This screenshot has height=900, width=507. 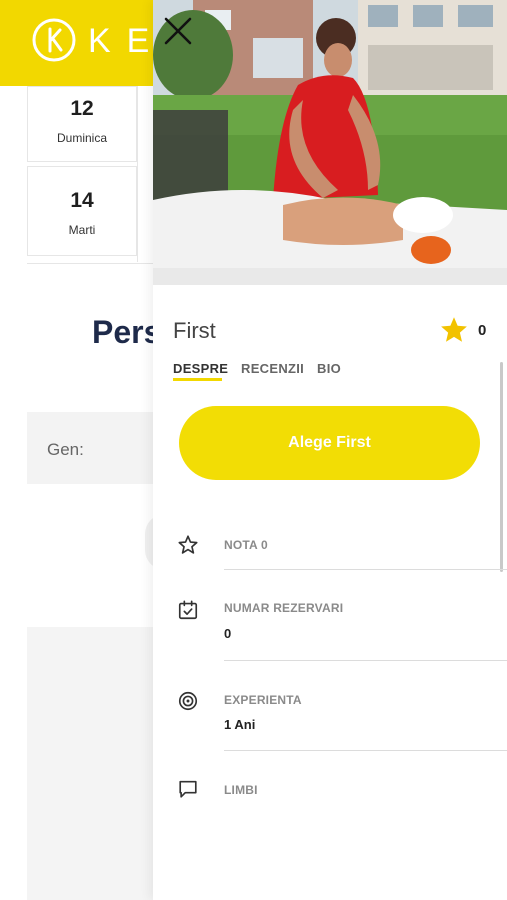 What do you see at coordinates (263, 700) in the screenshot?
I see `info-label: EXPERIENTA` at bounding box center [263, 700].